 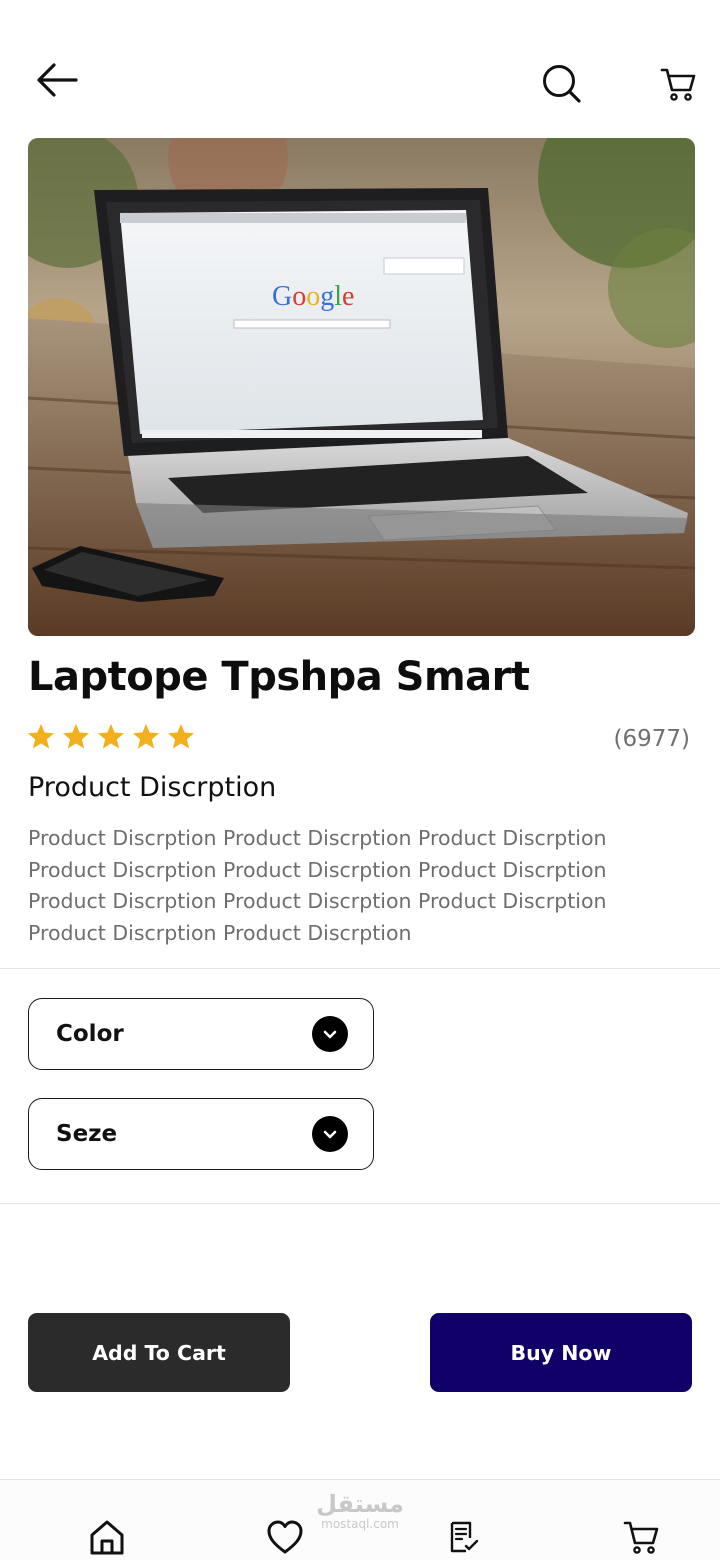 I want to click on product-title: Laptope Tpshpa Smart, so click(x=279, y=677).